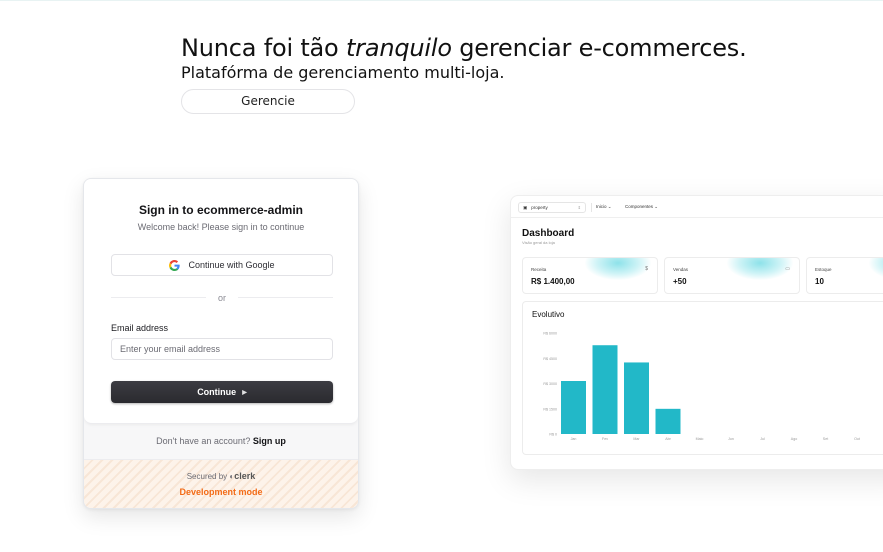 The image size is (883, 552). Describe the element at coordinates (787, 269) in the screenshot. I see `credit-card-icon: ▭` at that location.